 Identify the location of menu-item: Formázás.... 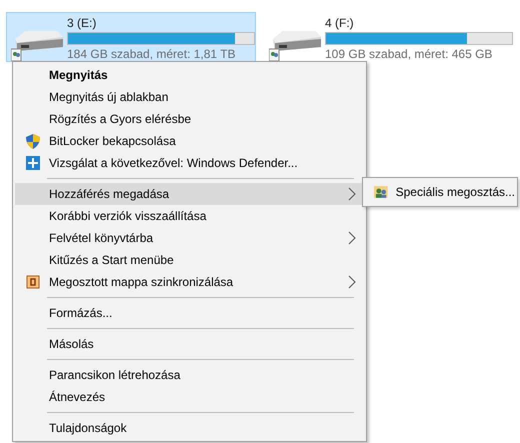
(189, 313).